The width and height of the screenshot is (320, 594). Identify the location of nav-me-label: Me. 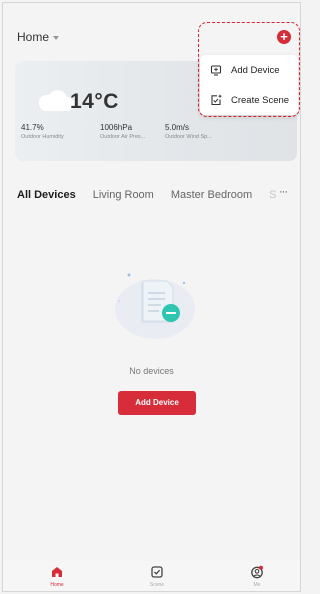
(257, 585).